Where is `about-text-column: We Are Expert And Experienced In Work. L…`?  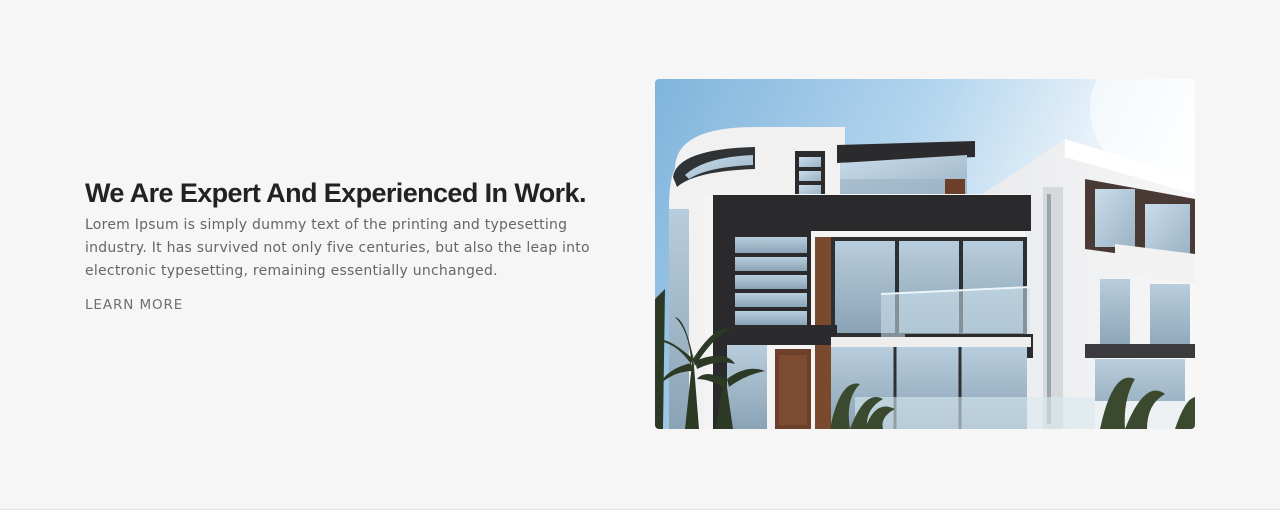 about-text-column: We Are Expert And Experienced In Work. L… is located at coordinates (365, 244).